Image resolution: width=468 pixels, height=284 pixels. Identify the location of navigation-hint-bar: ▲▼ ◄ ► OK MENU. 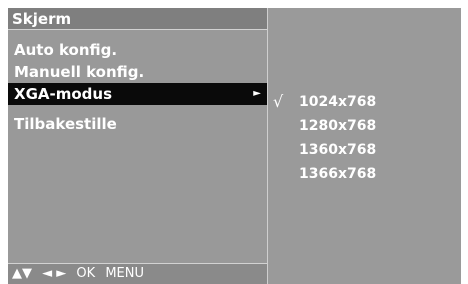
(137, 273).